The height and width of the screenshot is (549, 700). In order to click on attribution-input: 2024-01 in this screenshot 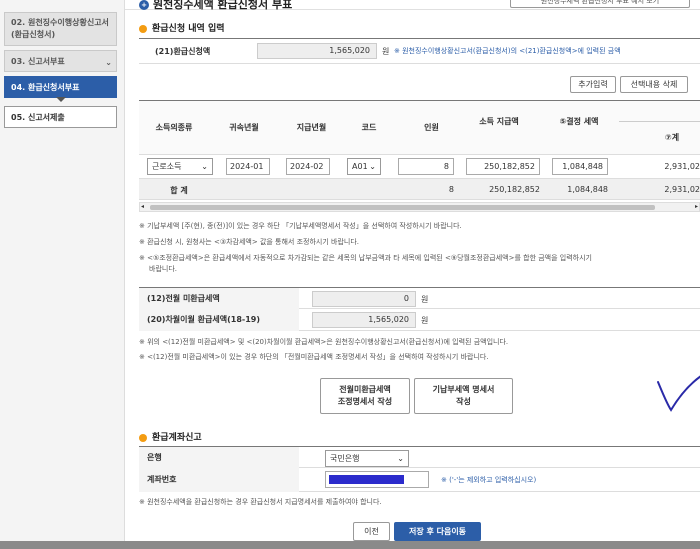, I will do `click(248, 166)`.